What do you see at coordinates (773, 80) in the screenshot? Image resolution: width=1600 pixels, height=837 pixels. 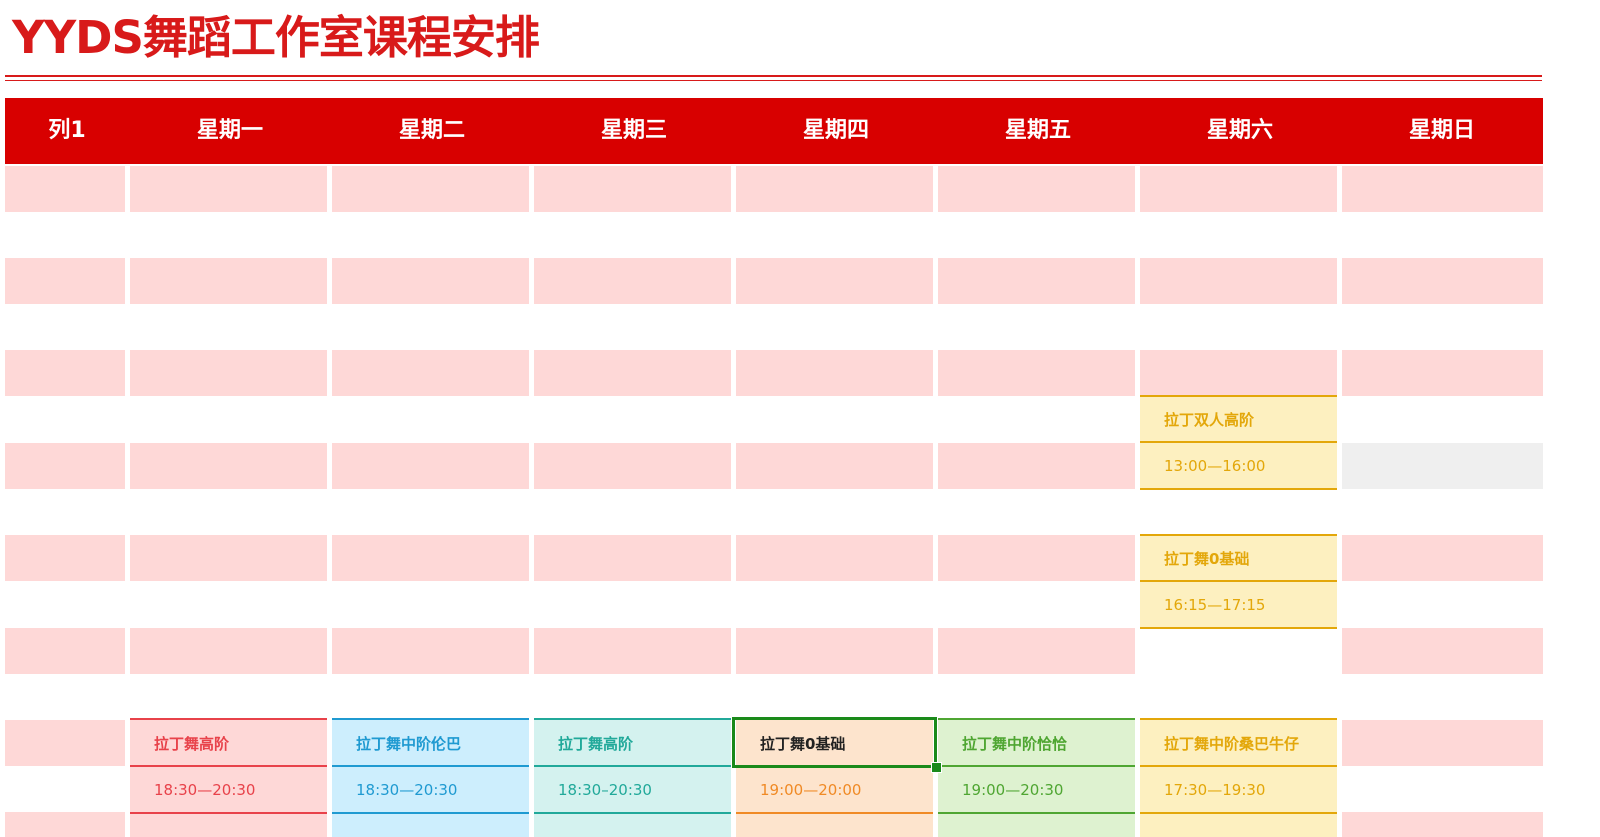 I see `title-rule-bottom` at bounding box center [773, 80].